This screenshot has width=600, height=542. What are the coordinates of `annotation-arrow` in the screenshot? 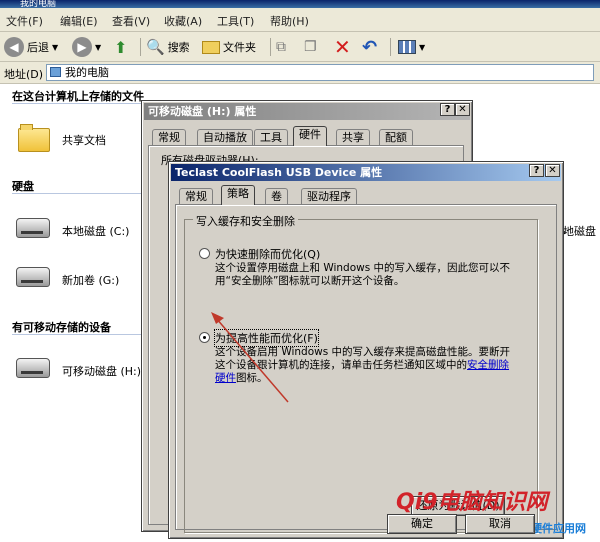 It's located at (250, 357).